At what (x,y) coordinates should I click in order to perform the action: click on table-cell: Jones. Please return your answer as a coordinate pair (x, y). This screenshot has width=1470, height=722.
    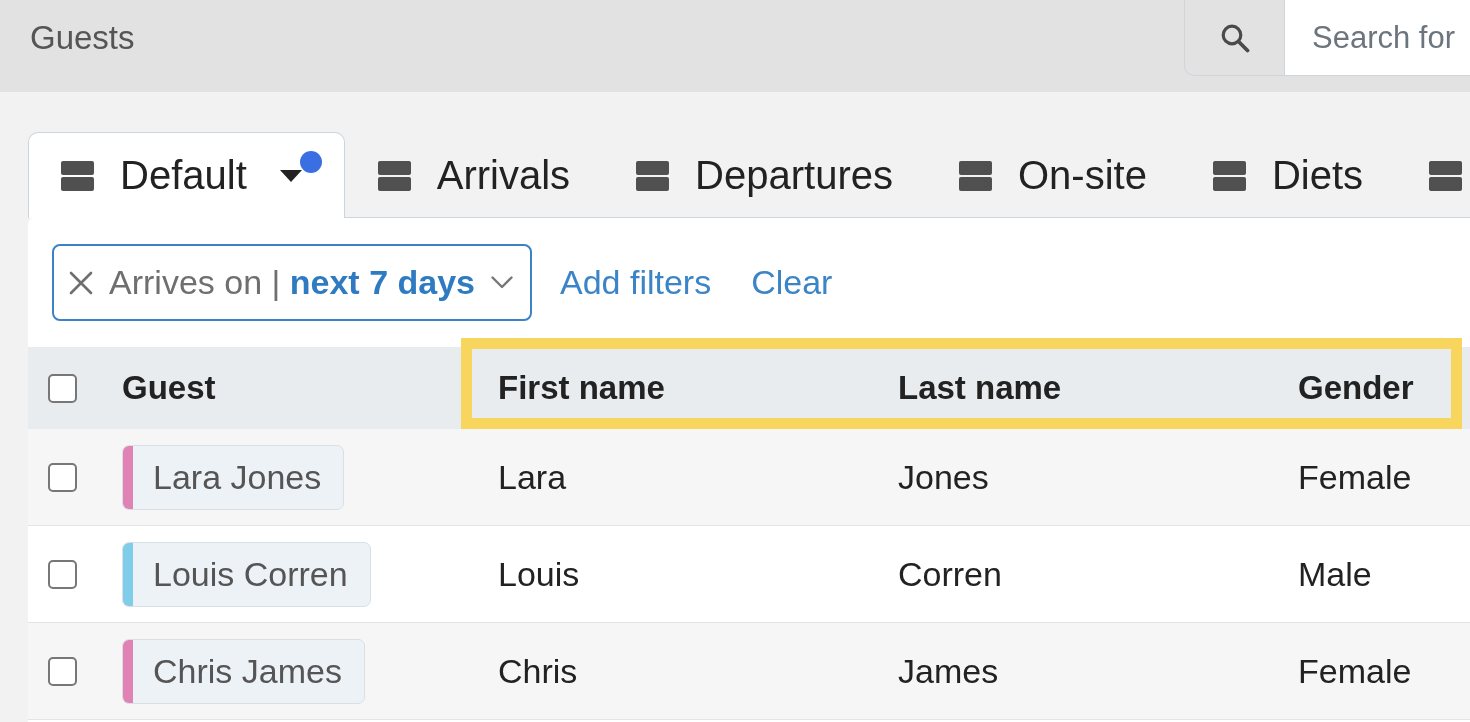
    Looking at the image, I should click on (943, 477).